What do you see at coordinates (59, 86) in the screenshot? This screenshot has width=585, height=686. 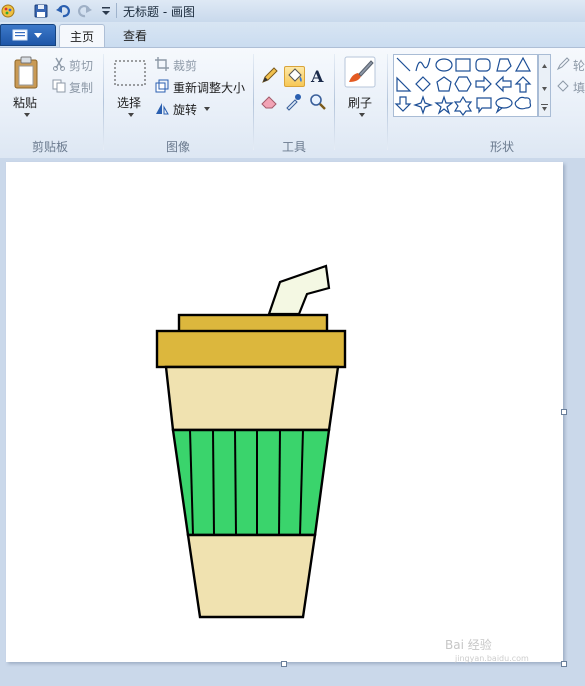 I see `copy-icon` at bounding box center [59, 86].